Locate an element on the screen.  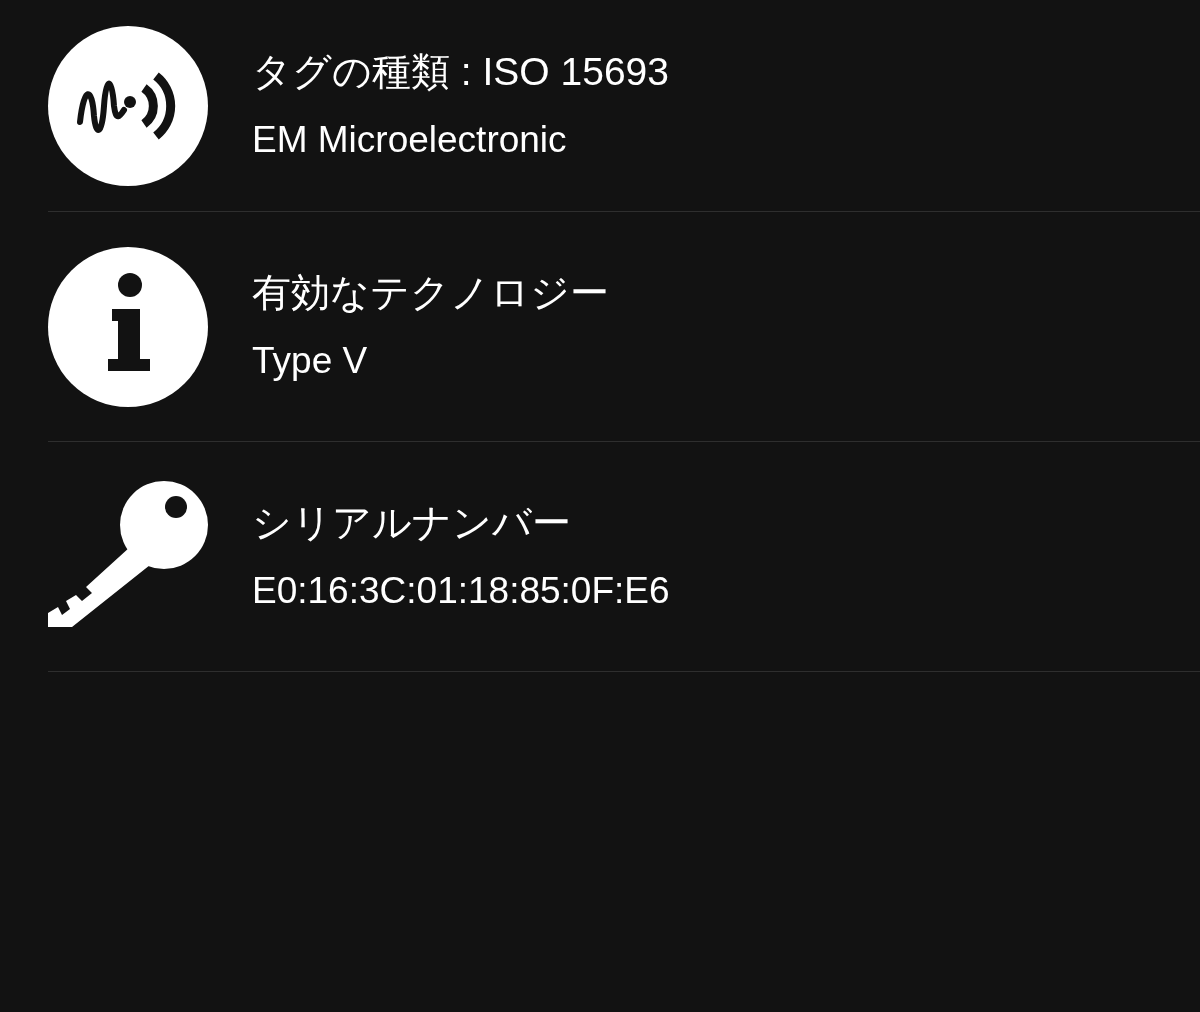
row-value: EM Microelectronic is located at coordinates (410, 139).